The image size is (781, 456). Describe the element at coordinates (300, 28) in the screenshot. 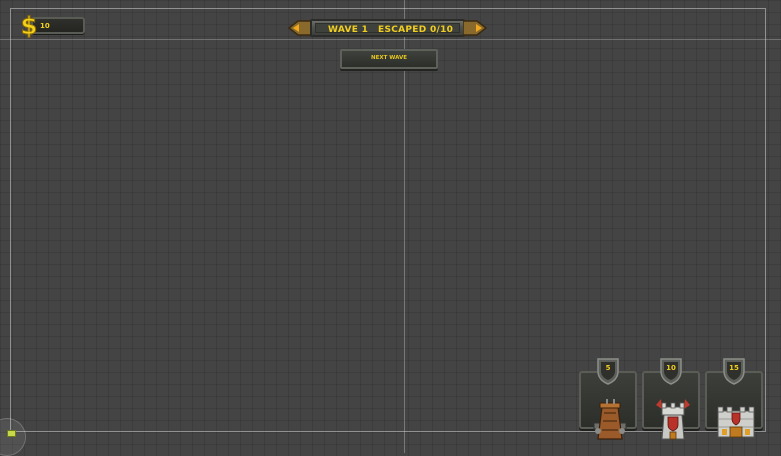

I see `previous-wave-arrow-icon` at that location.